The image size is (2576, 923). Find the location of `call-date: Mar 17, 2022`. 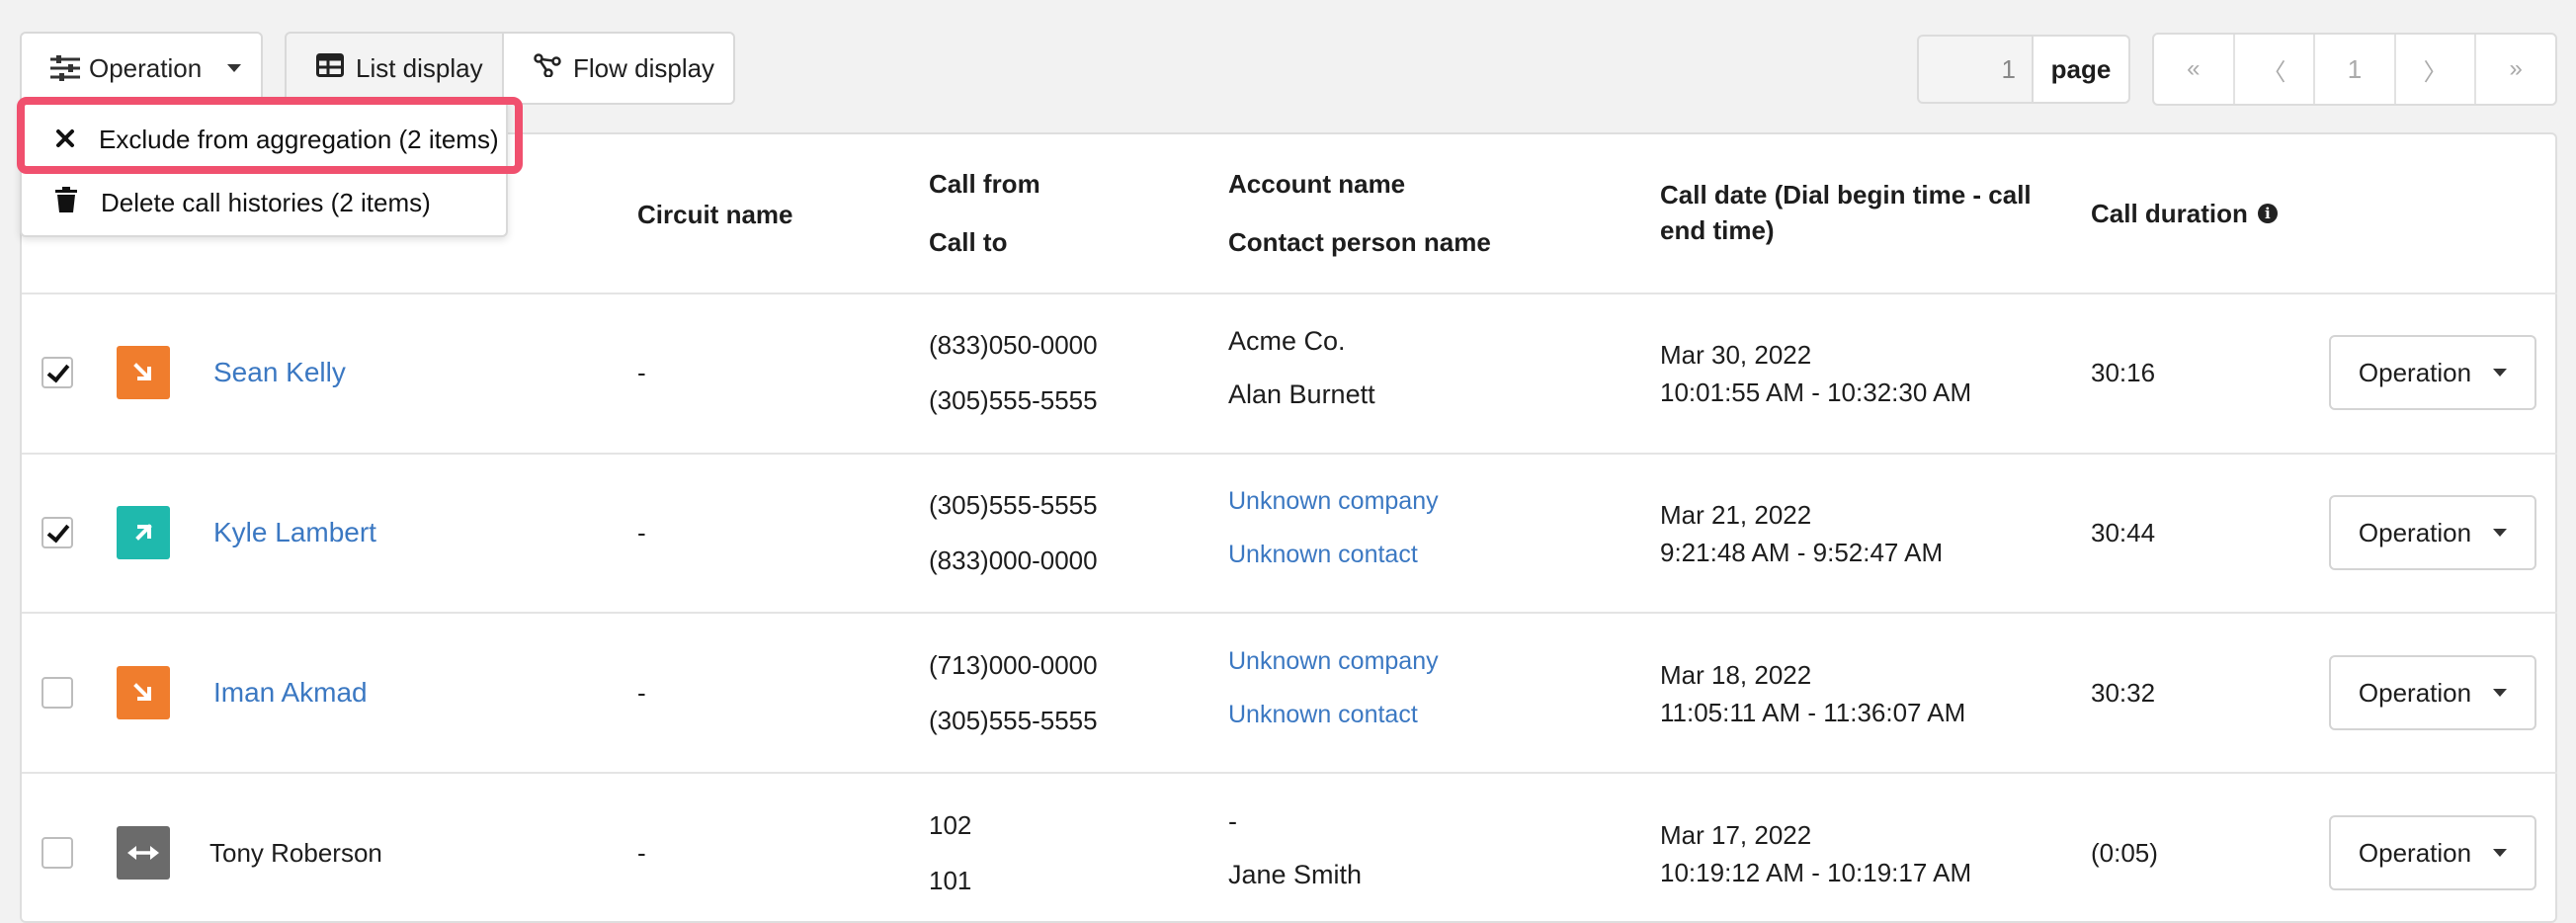

call-date: Mar 17, 2022 is located at coordinates (1736, 835).